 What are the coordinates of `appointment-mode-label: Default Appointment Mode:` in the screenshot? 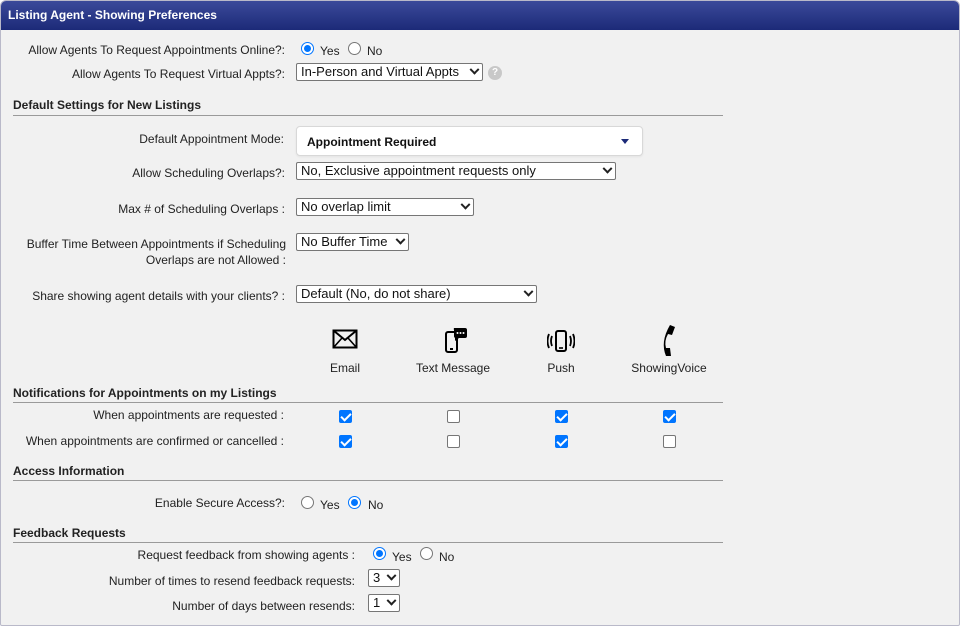 It's located at (211, 139).